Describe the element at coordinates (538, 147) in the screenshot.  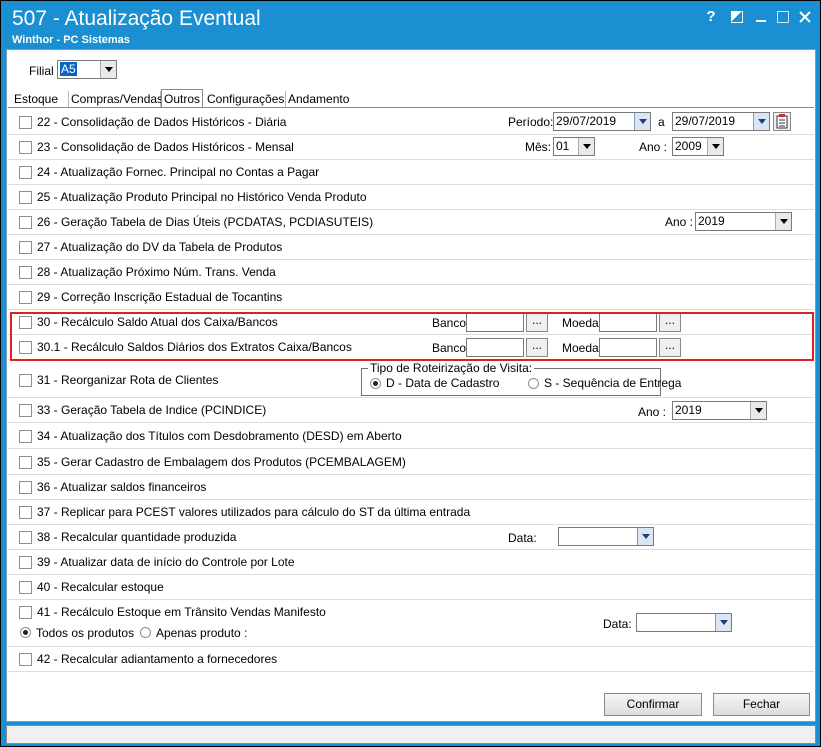
I see `mes-label: Mês:` at that location.